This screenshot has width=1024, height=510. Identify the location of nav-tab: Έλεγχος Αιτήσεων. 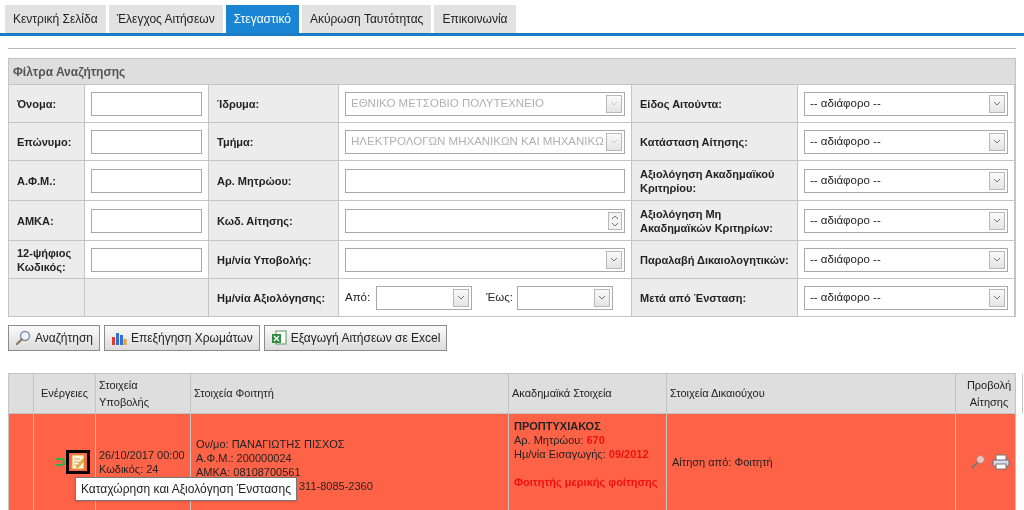
(165, 19).